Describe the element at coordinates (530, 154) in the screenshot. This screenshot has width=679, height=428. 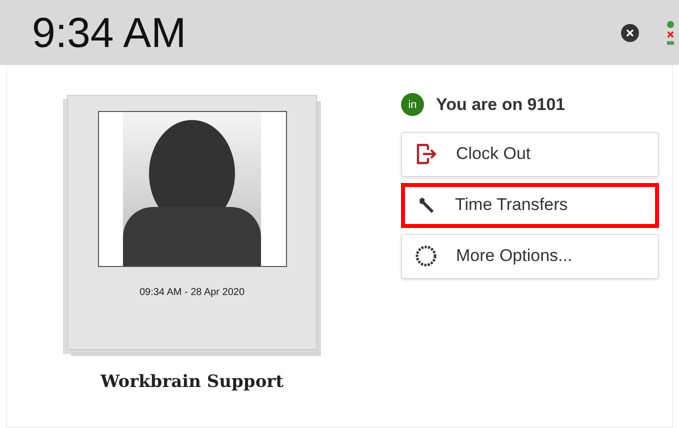
I see `option-button: Clock Out` at that location.